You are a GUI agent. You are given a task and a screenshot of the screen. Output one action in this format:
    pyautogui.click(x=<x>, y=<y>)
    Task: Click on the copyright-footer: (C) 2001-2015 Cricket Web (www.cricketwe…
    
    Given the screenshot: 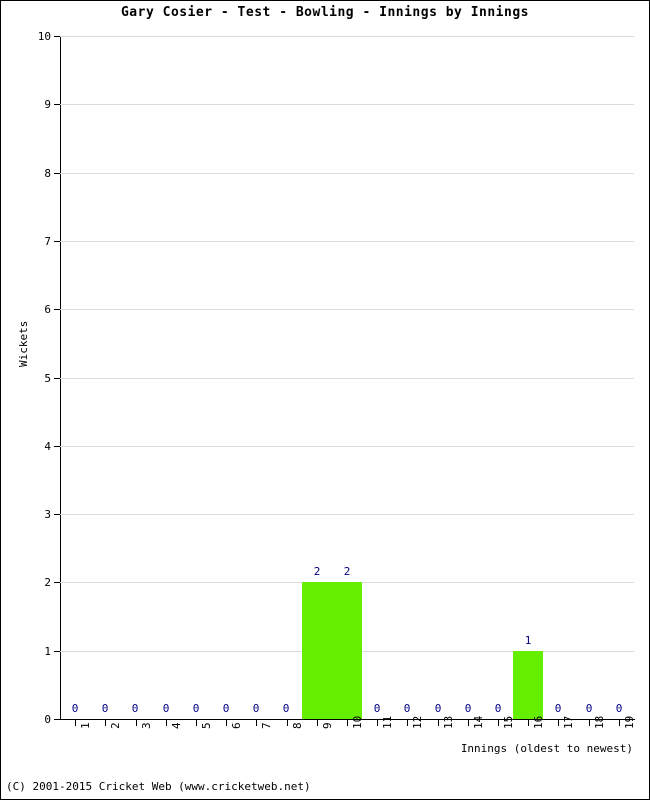 What is the action you would take?
    pyautogui.click(x=158, y=786)
    